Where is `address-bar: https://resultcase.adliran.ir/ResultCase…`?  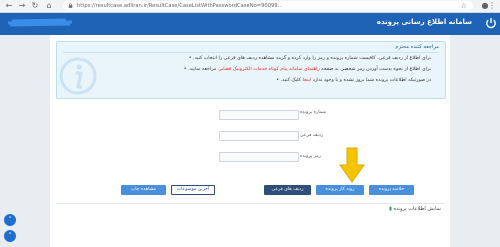
address-bar: https://resultcase.adliran.ir/ResultCase… is located at coordinates (268, 6).